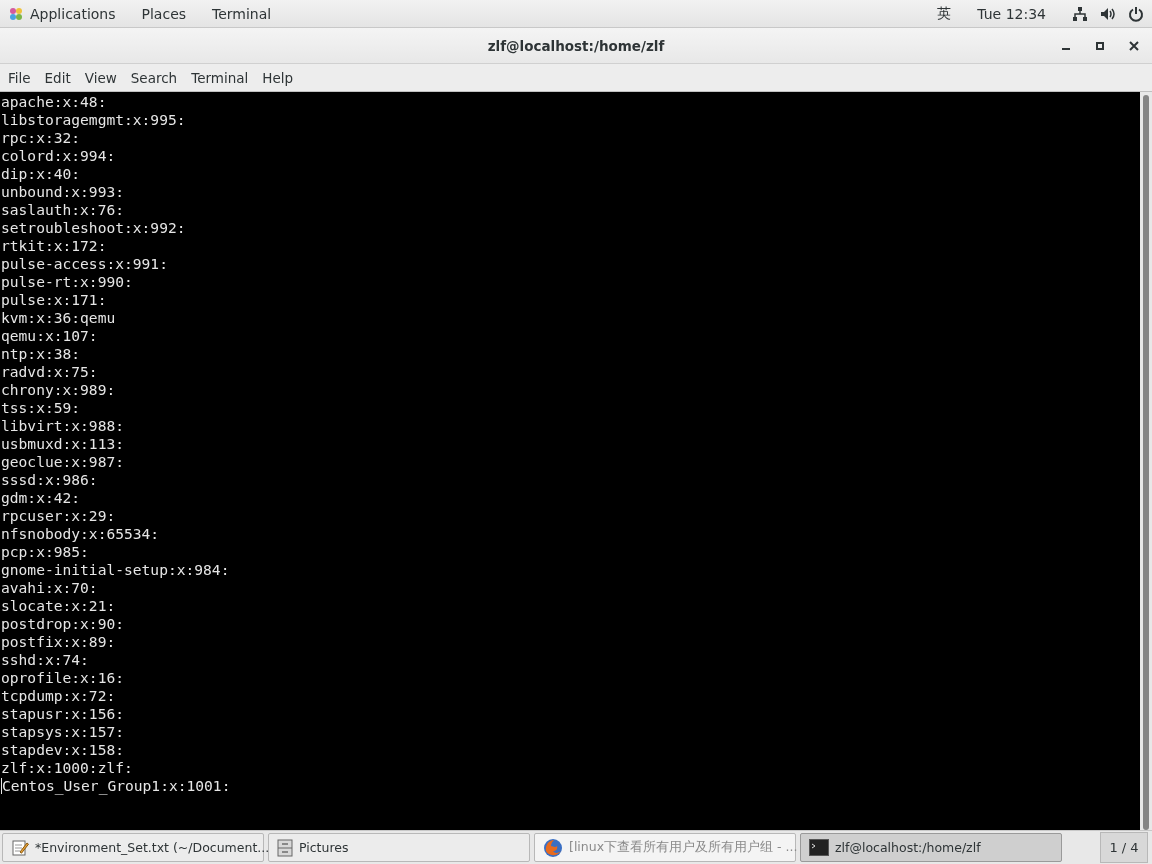 Image resolution: width=1152 pixels, height=864 pixels. What do you see at coordinates (58, 606) in the screenshot?
I see `terminal-line: slocate:x:21:` at bounding box center [58, 606].